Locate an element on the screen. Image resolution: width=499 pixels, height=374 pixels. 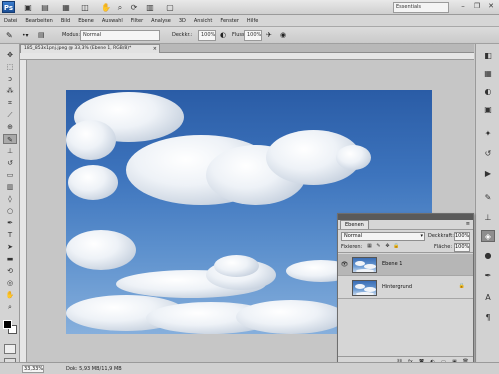
layer-row-hintergrund: Hintergrund 🔒 is located at coordinates (405, 288).